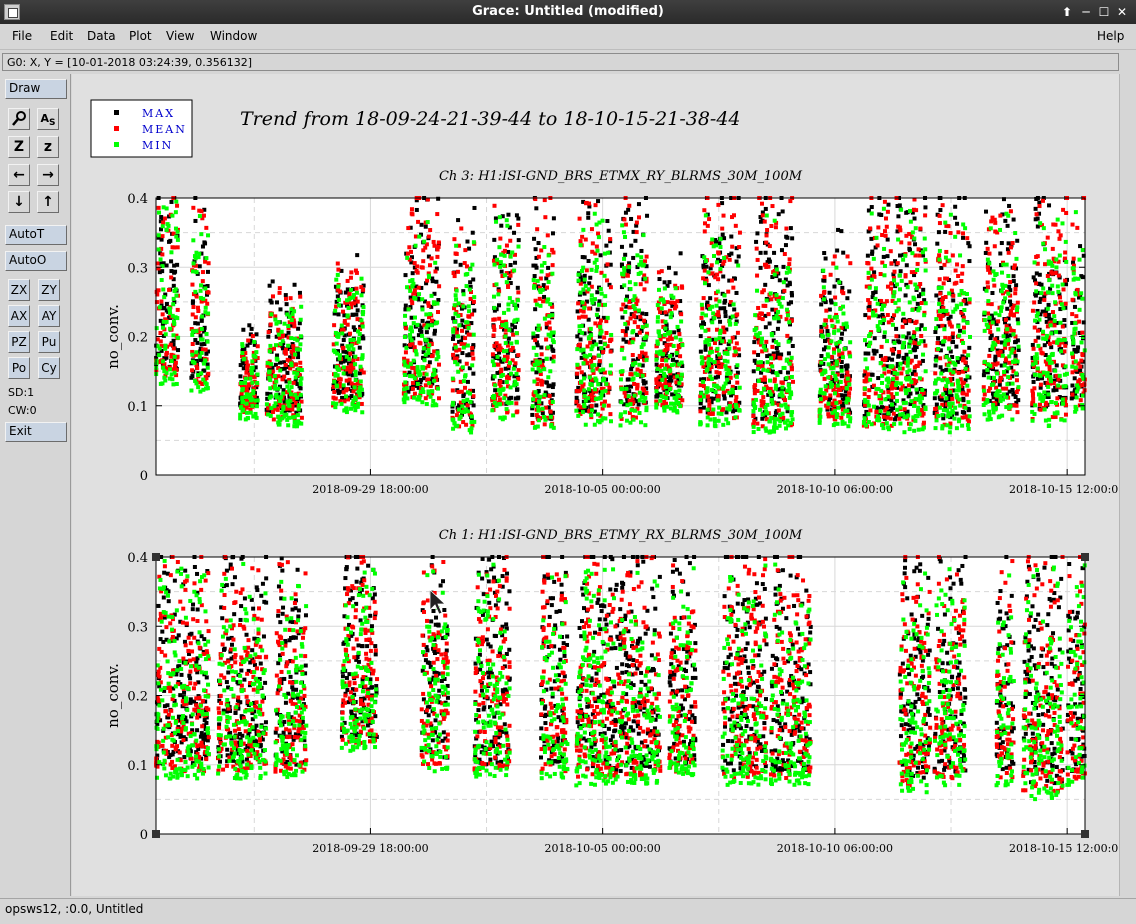 This screenshot has width=1136, height=924. I want to click on autoscale-y-button: AY, so click(49, 316).